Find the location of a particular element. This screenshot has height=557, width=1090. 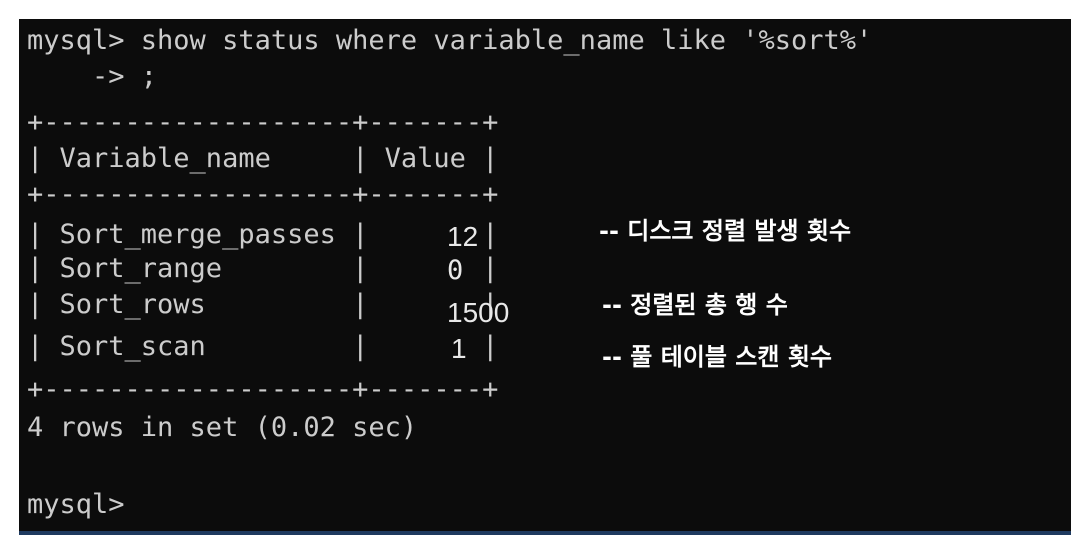

table-header-row: | Variable_name | Value | is located at coordinates (263, 158).